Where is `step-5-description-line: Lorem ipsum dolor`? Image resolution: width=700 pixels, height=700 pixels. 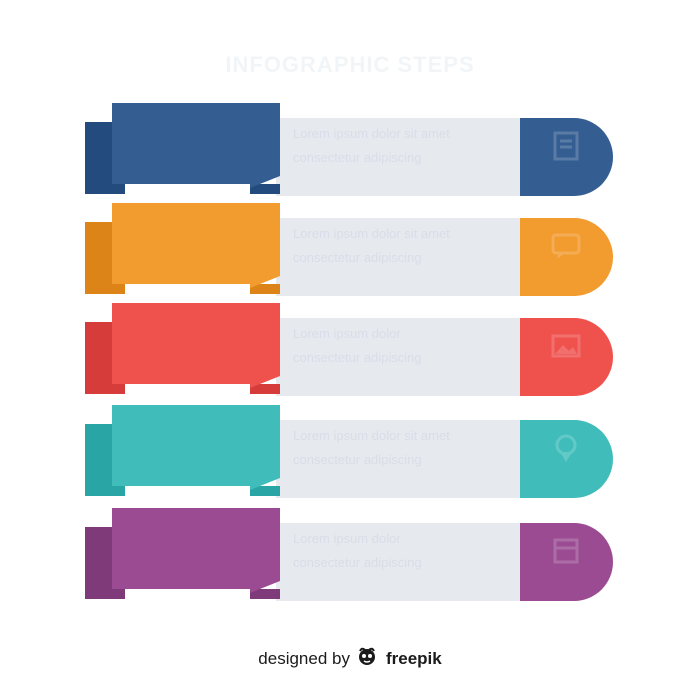 step-5-description-line: Lorem ipsum dolor is located at coordinates (347, 538).